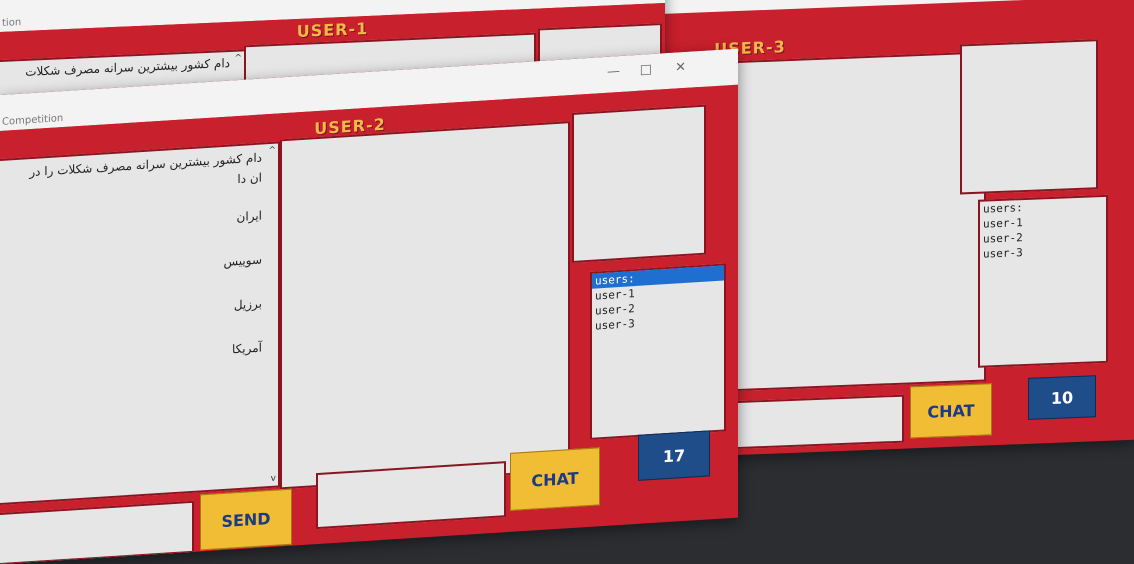 This screenshot has height=564, width=1134. Describe the element at coordinates (411, 495) in the screenshot. I see `user2-chat-input` at that location.